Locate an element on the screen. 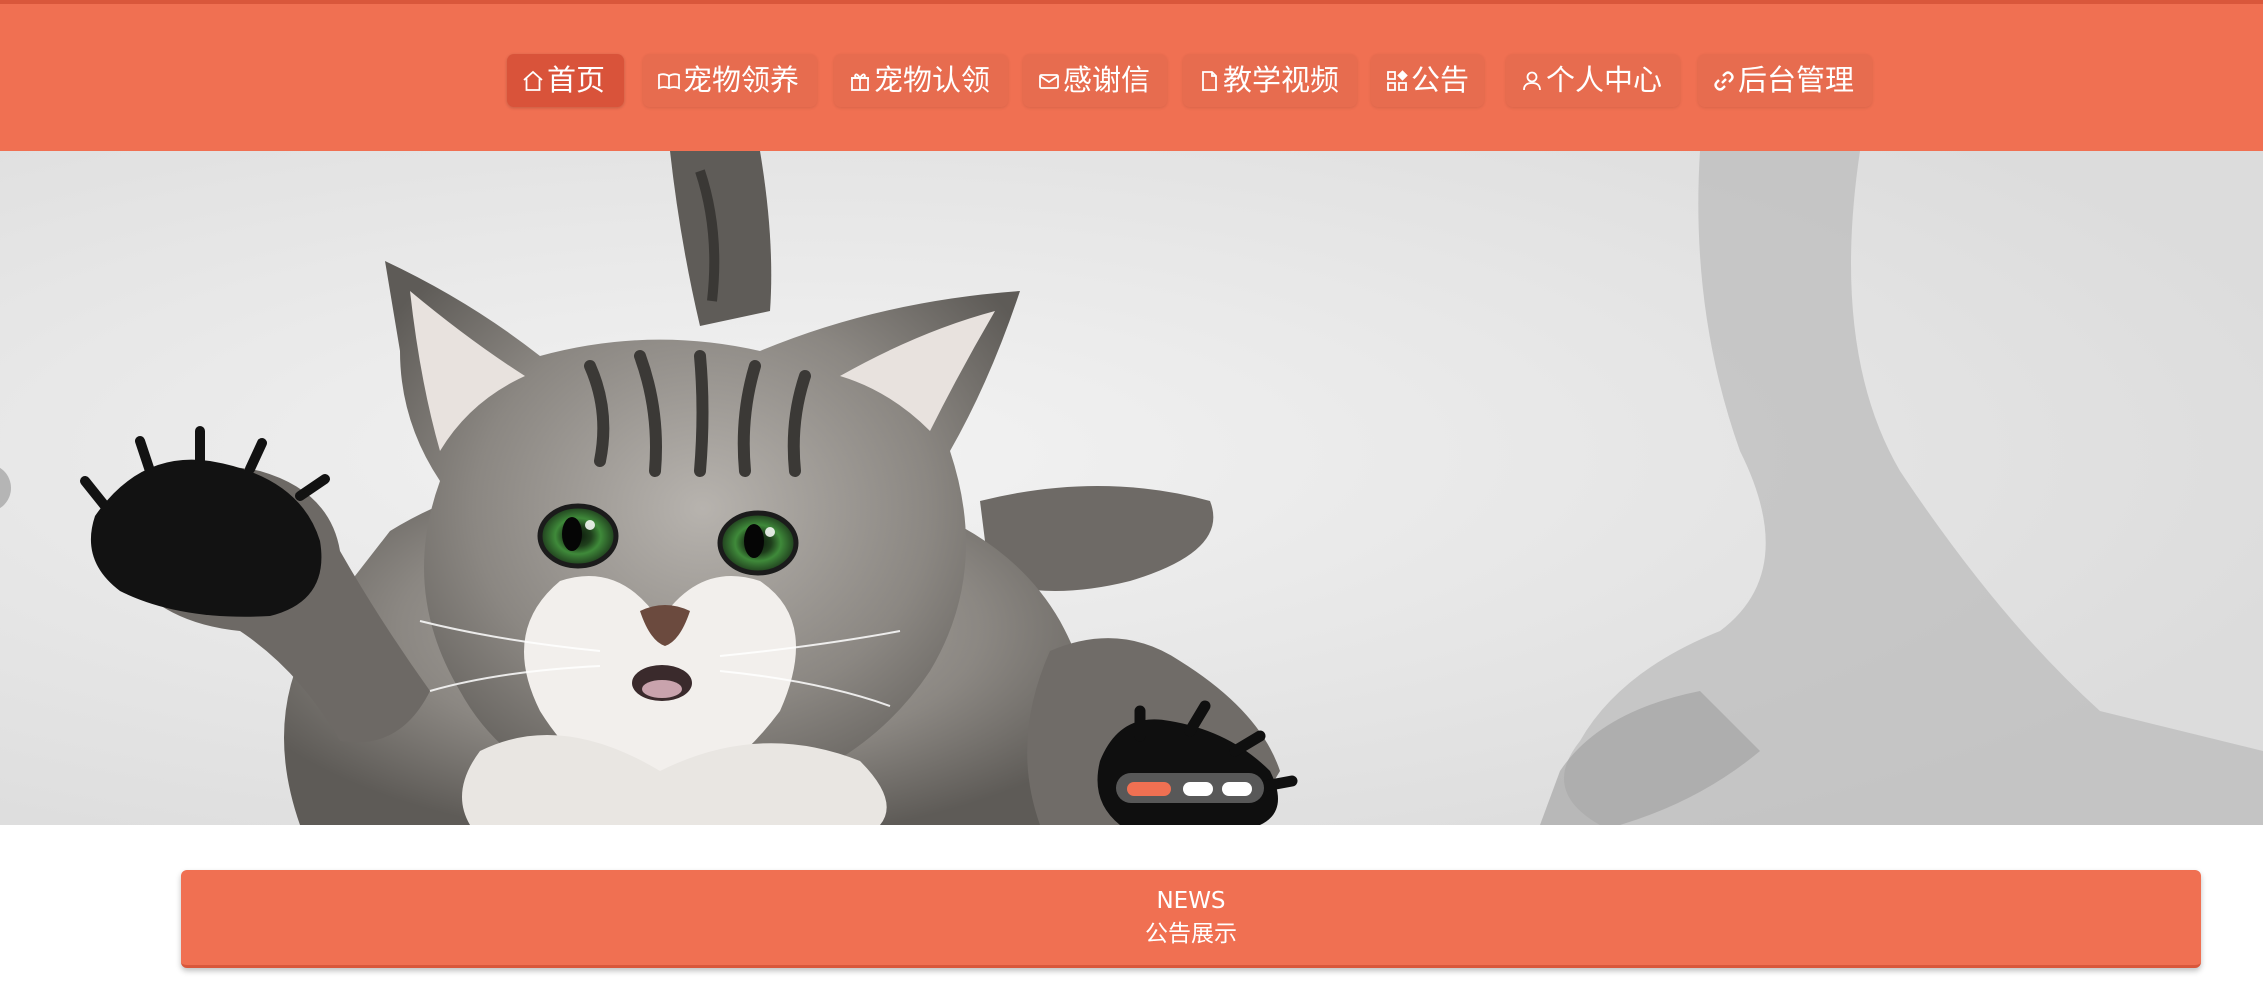 Image resolution: width=2263 pixels, height=981 pixels. home-icon is located at coordinates (533, 81).